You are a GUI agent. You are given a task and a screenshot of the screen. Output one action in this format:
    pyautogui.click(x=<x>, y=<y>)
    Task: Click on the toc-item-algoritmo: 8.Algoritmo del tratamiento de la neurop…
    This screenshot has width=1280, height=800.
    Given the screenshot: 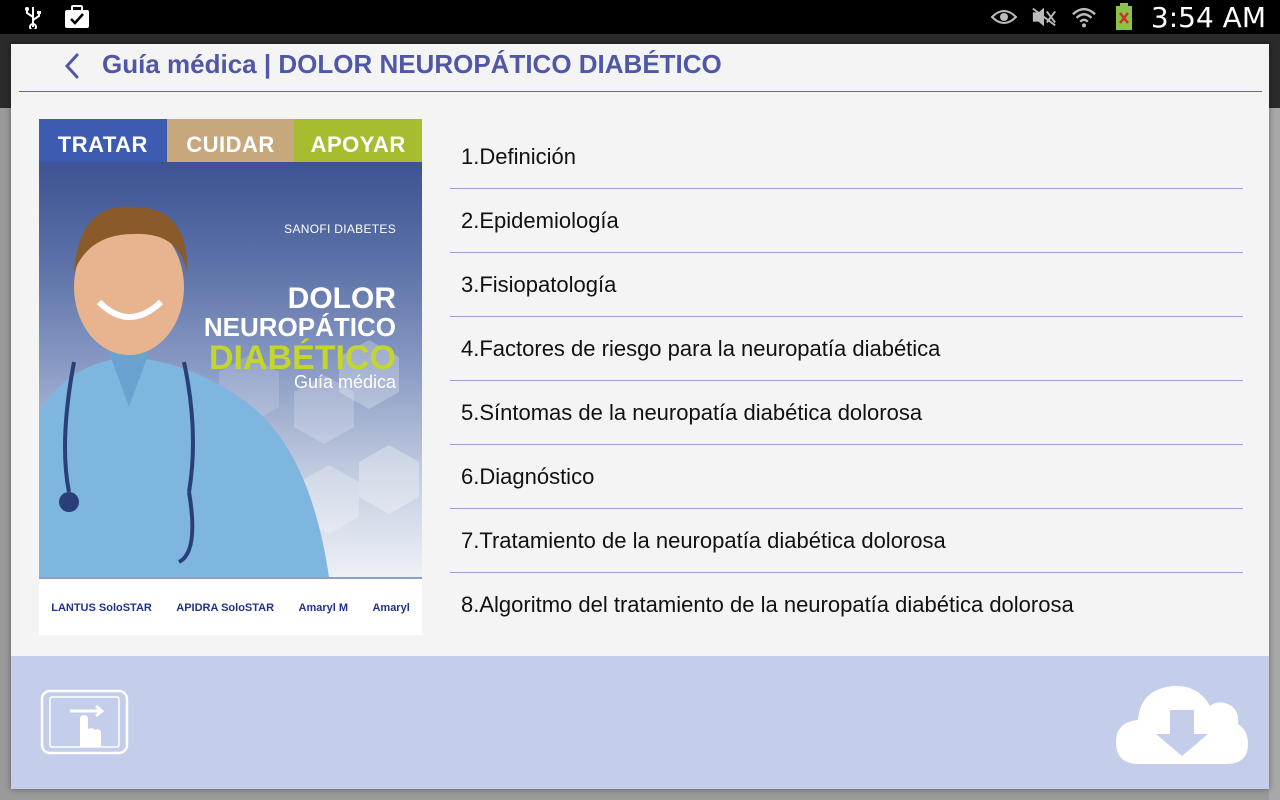 What is the action you would take?
    pyautogui.click(x=846, y=605)
    